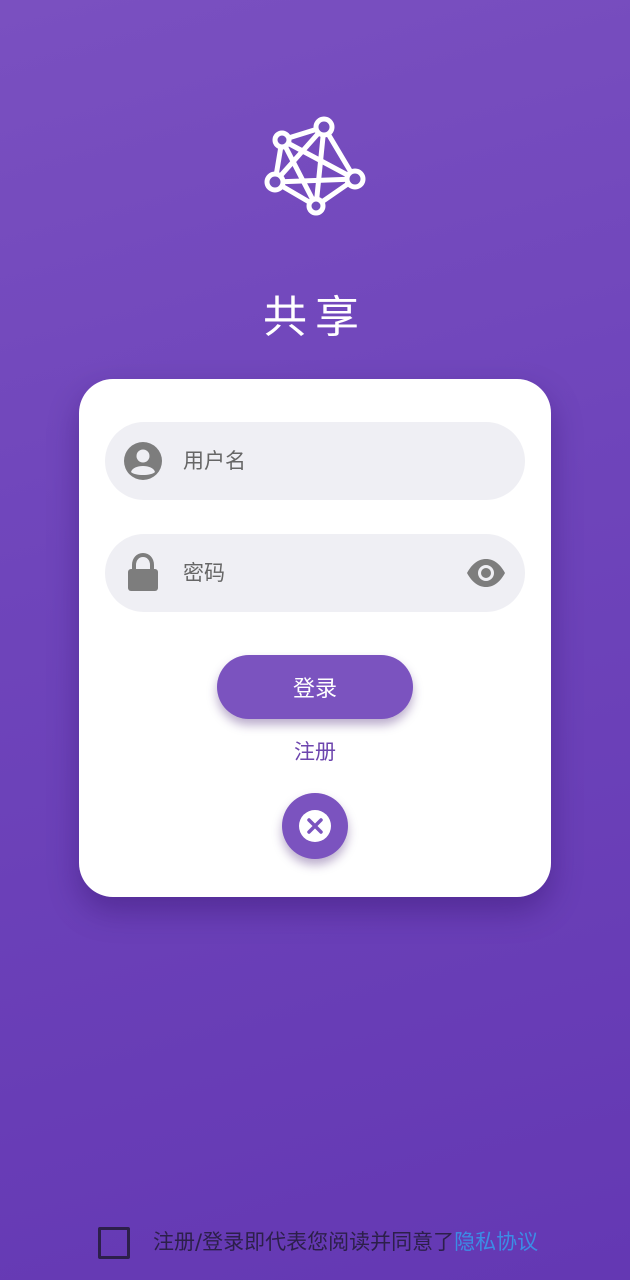 The width and height of the screenshot is (630, 1280). Describe the element at coordinates (318, 461) in the screenshot. I see `username-input` at that location.